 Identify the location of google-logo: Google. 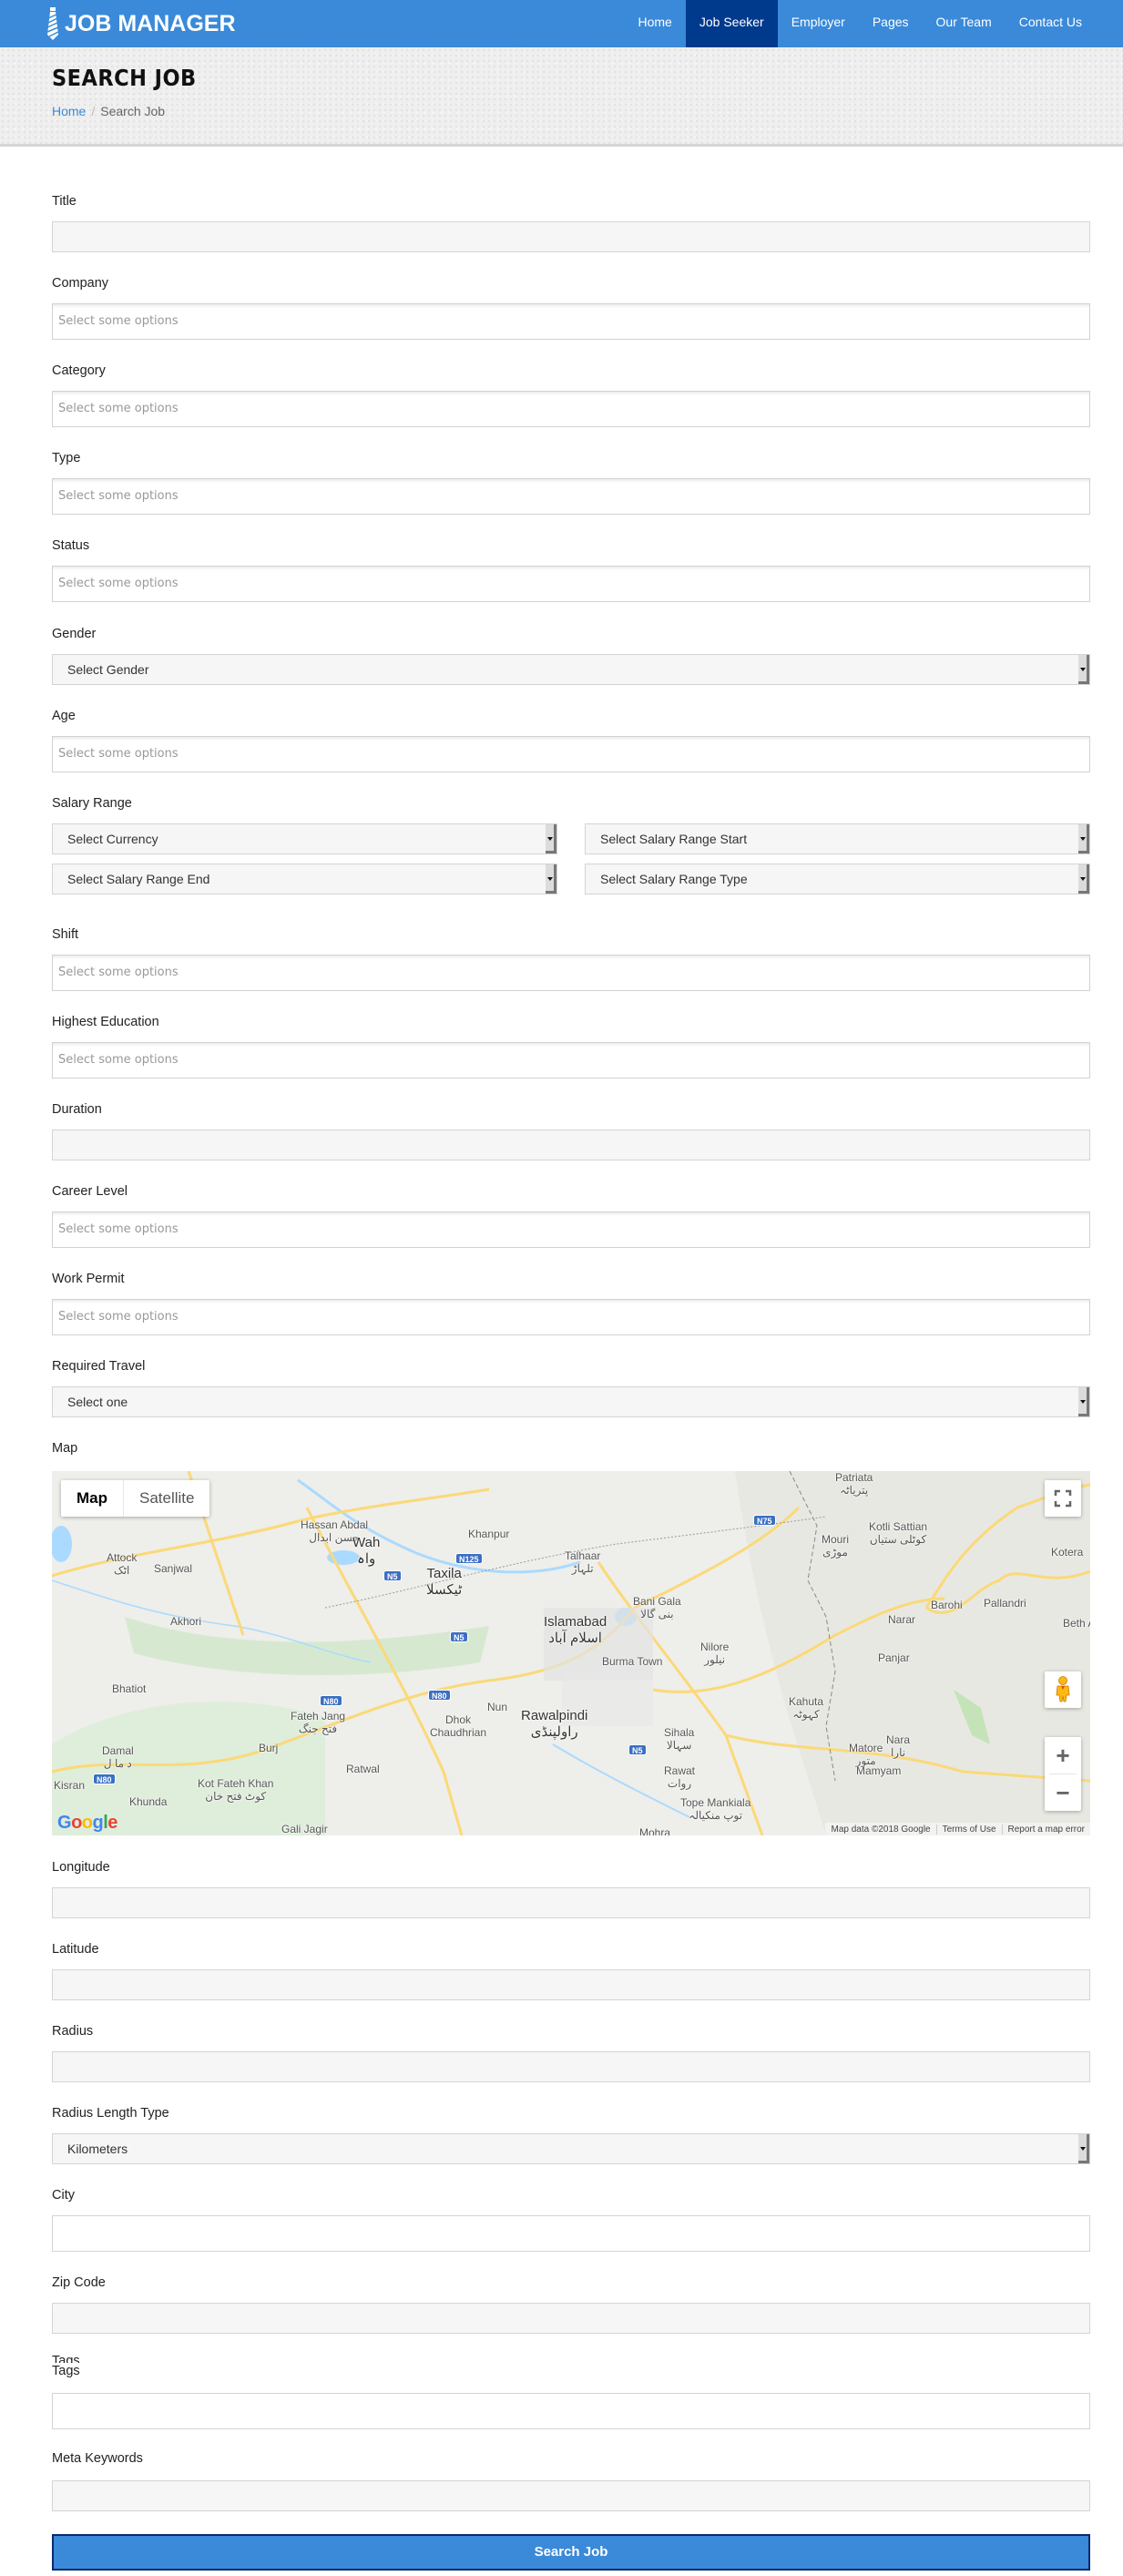
(87, 1823).